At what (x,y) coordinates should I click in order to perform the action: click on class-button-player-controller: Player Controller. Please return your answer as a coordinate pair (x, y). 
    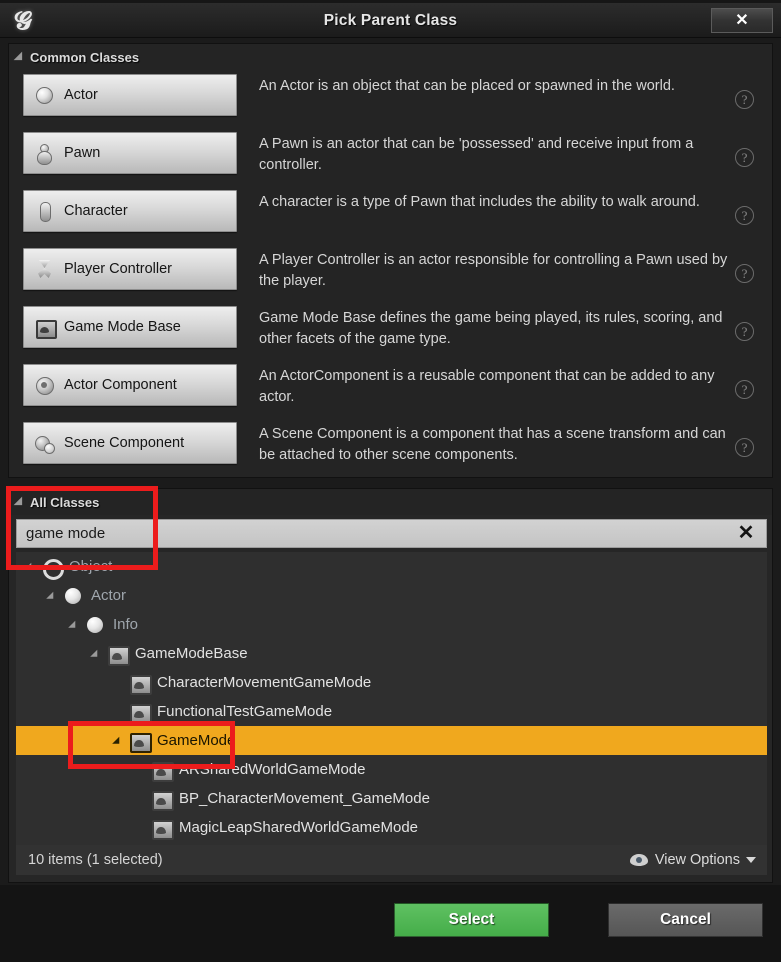
    Looking at the image, I should click on (130, 269).